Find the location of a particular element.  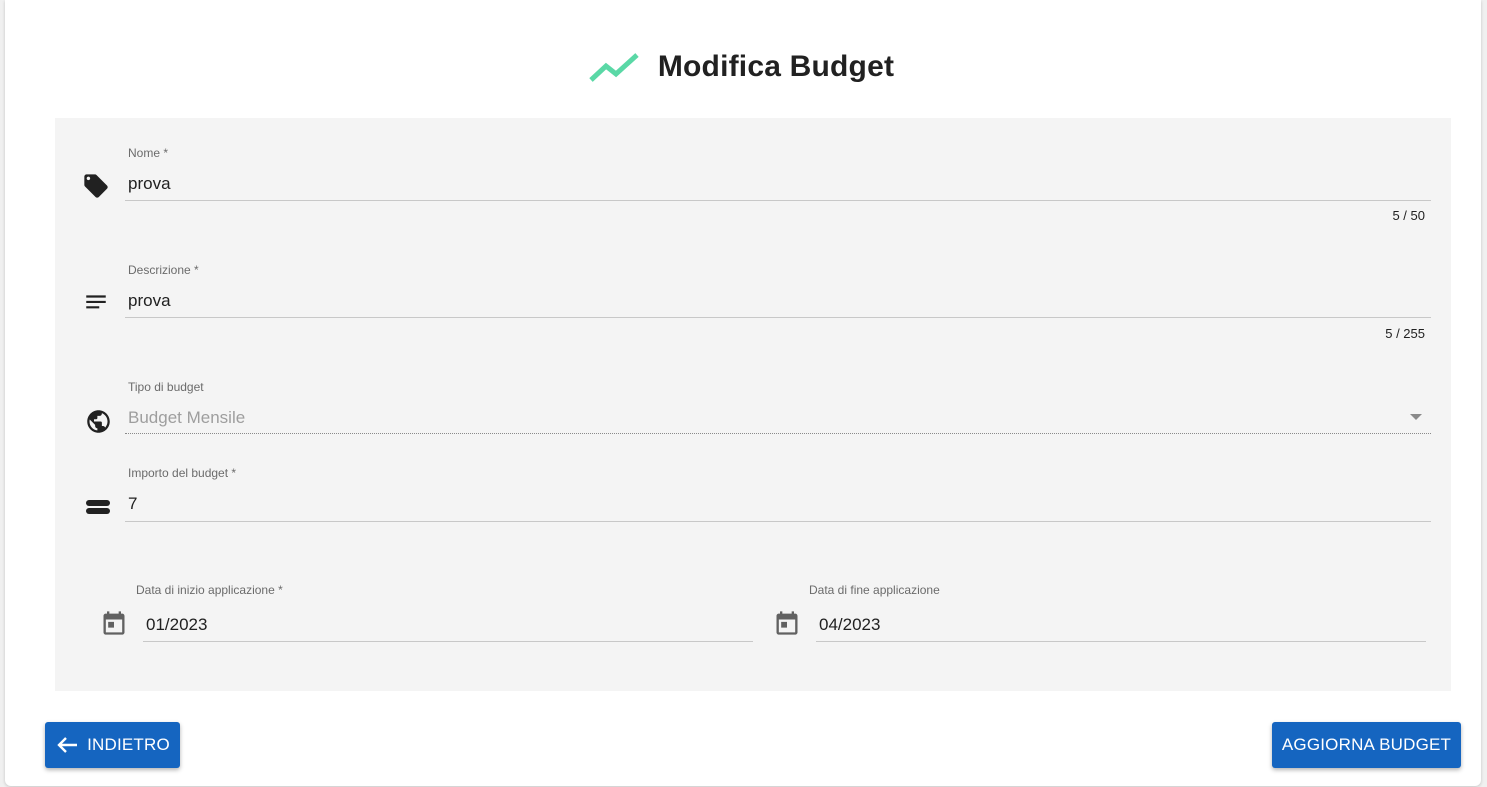

notes-icon is located at coordinates (96, 303).